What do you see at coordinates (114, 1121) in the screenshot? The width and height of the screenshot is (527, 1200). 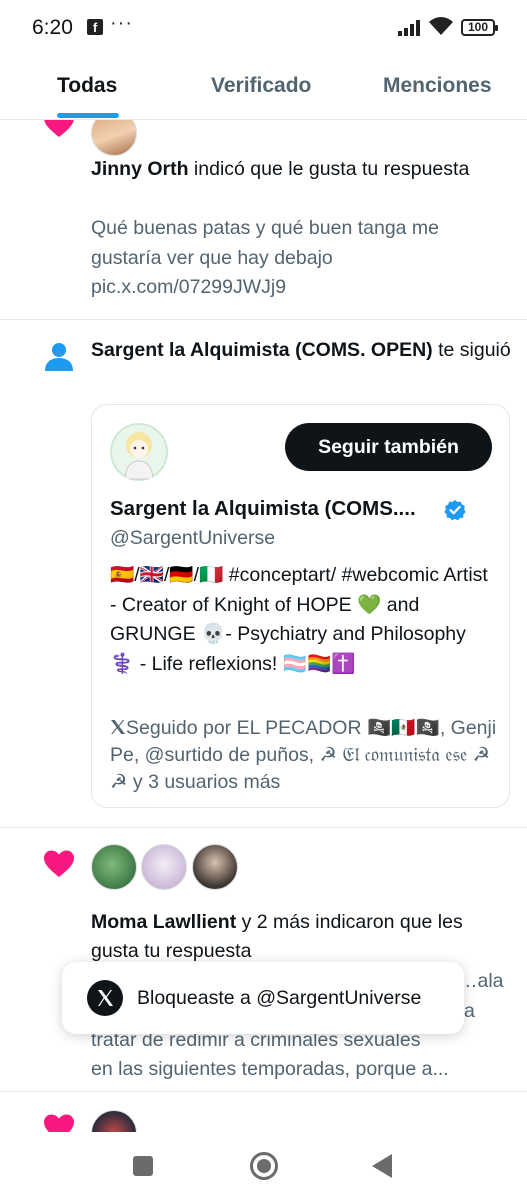 I see `avatar-next-liker` at bounding box center [114, 1121].